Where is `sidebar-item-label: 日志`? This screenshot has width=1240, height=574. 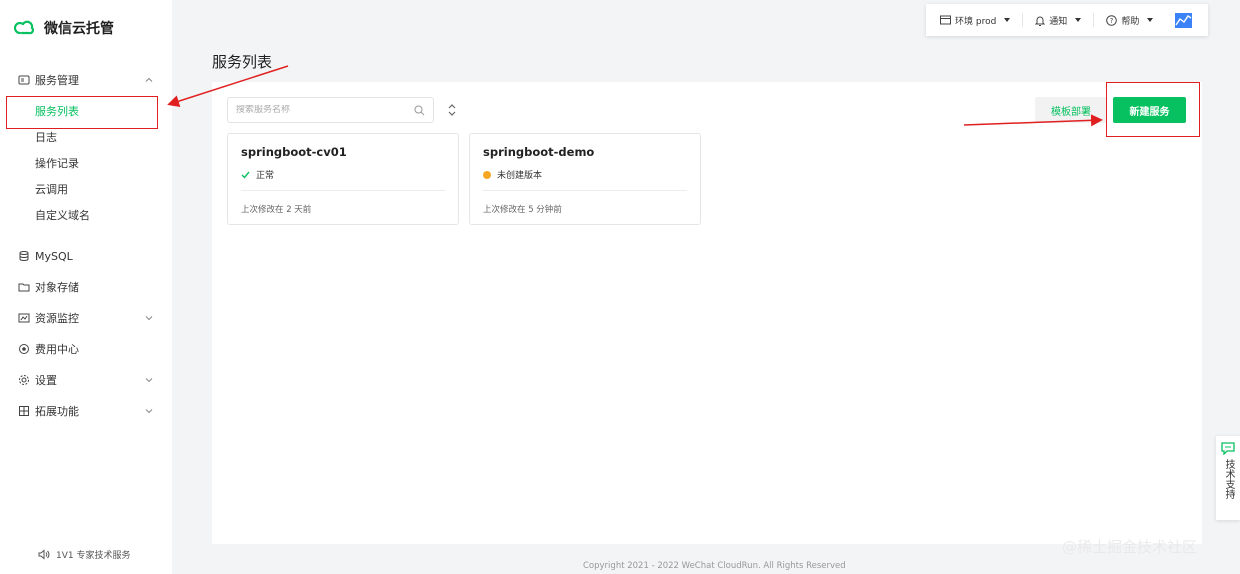
sidebar-item-label: 日志 is located at coordinates (46, 137).